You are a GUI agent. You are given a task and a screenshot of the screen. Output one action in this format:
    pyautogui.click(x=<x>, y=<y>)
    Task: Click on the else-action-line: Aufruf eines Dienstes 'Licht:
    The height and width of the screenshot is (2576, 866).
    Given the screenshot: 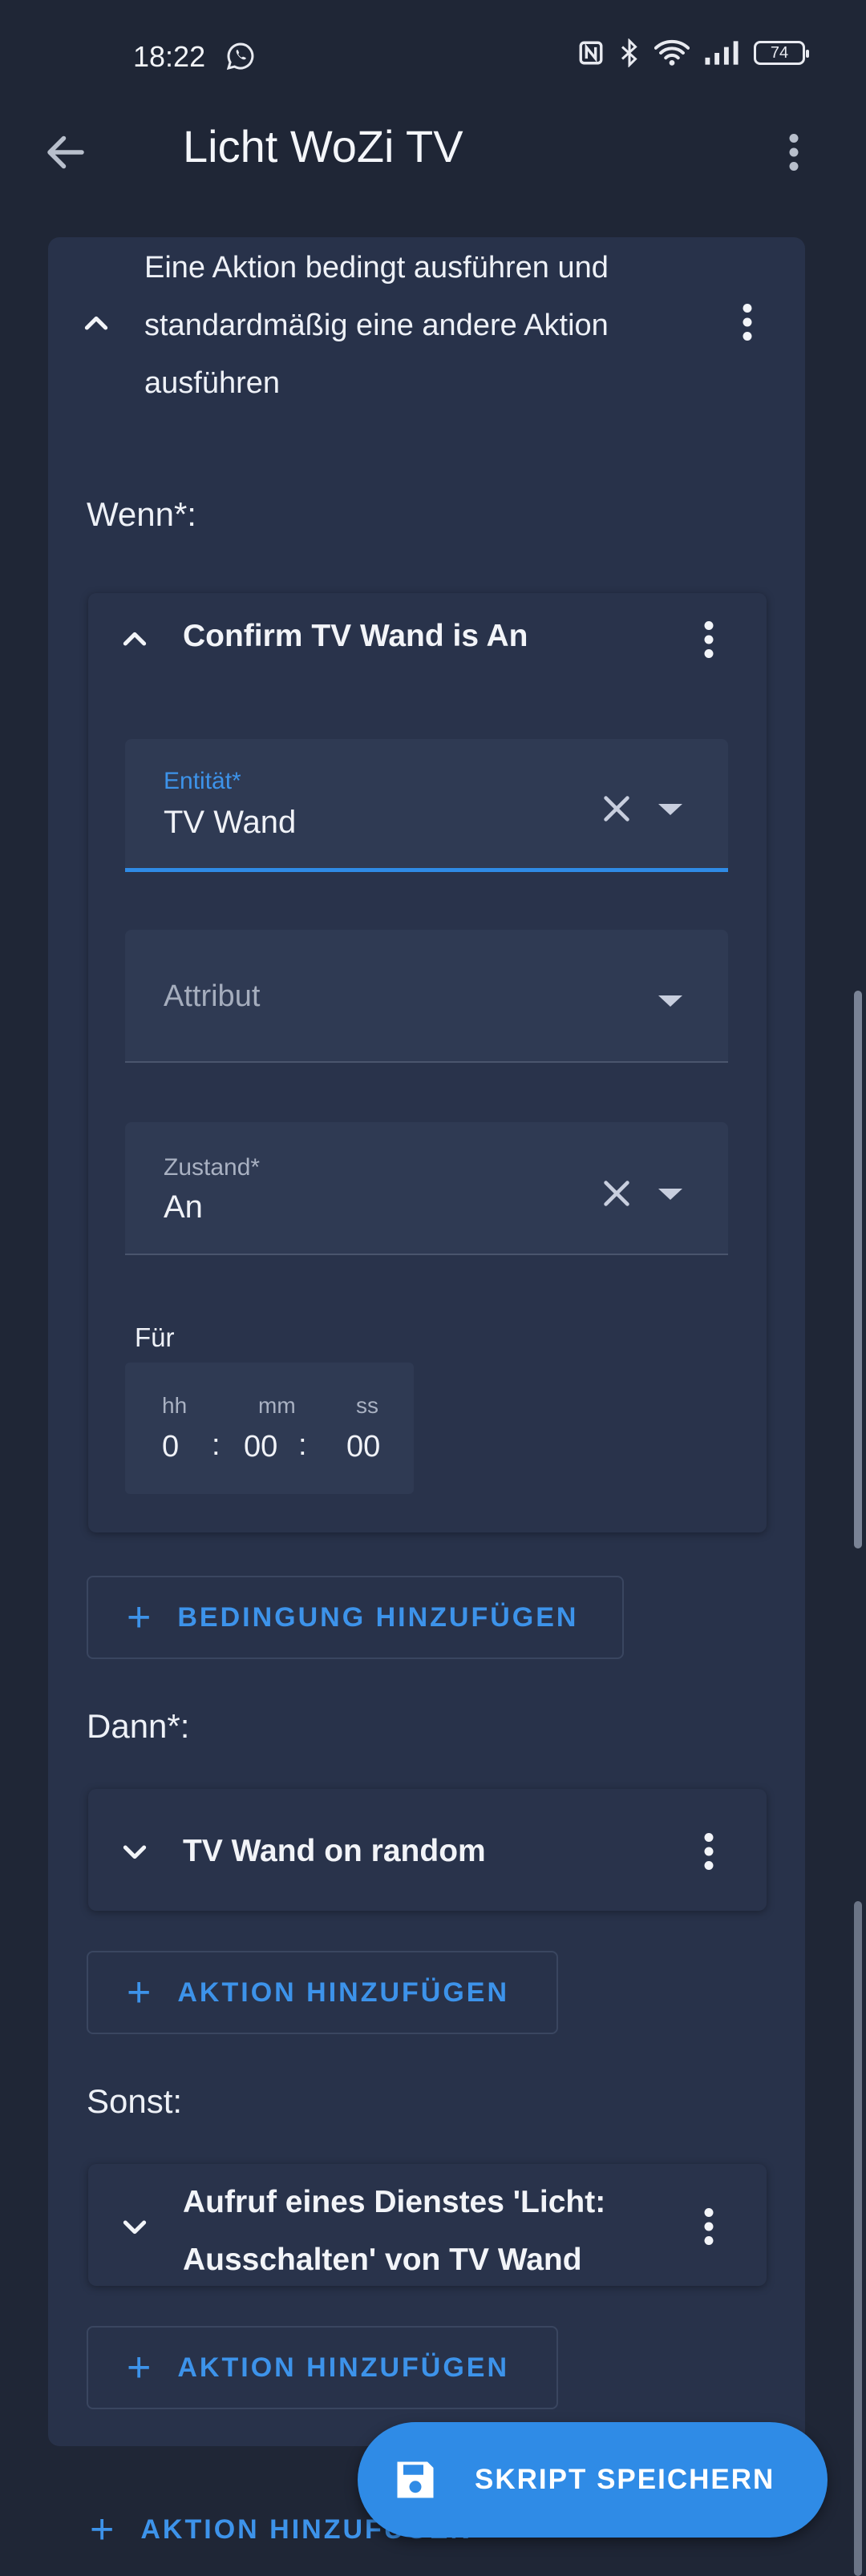 What is the action you would take?
    pyautogui.click(x=394, y=2202)
    